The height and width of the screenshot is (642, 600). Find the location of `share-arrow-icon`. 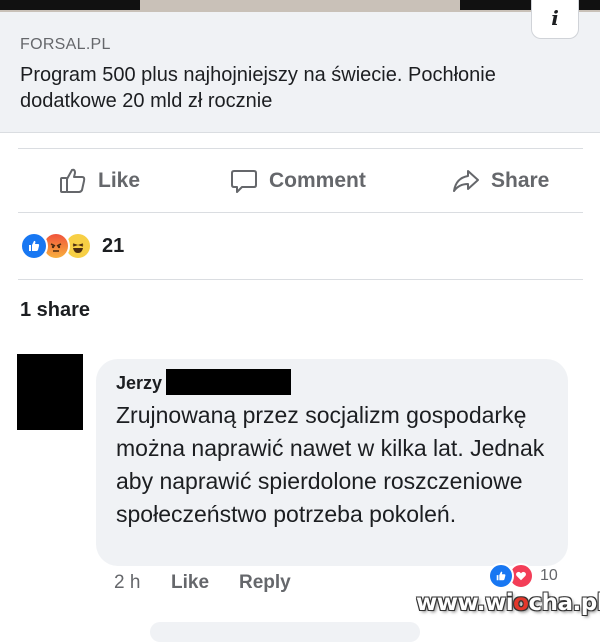

share-arrow-icon is located at coordinates (466, 181).